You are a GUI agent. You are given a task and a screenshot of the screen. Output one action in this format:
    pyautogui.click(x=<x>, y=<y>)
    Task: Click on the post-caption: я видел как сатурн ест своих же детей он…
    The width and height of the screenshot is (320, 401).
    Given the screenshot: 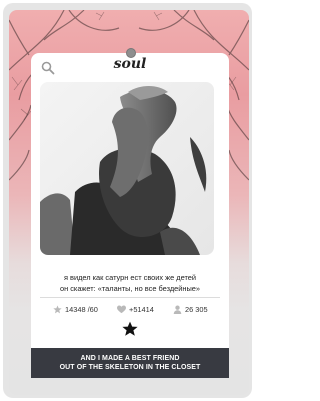 What is the action you would take?
    pyautogui.click(x=130, y=283)
    